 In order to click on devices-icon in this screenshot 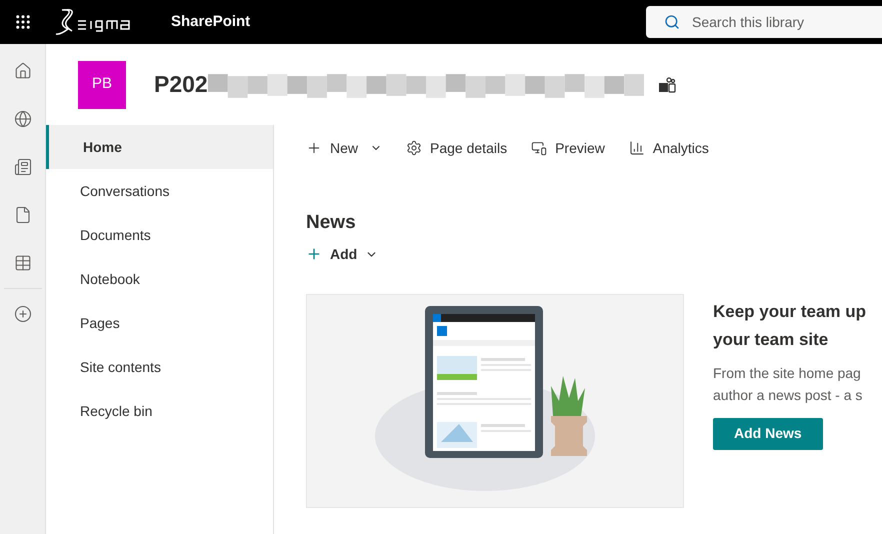, I will do `click(539, 148)`.